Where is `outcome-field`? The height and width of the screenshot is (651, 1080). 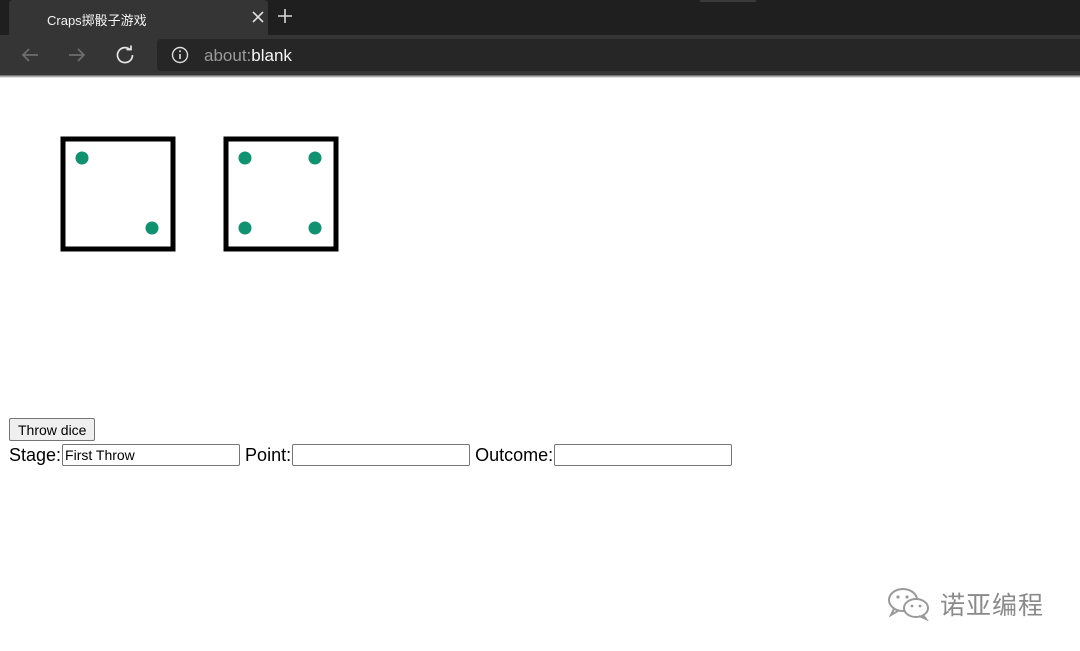
outcome-field is located at coordinates (643, 455).